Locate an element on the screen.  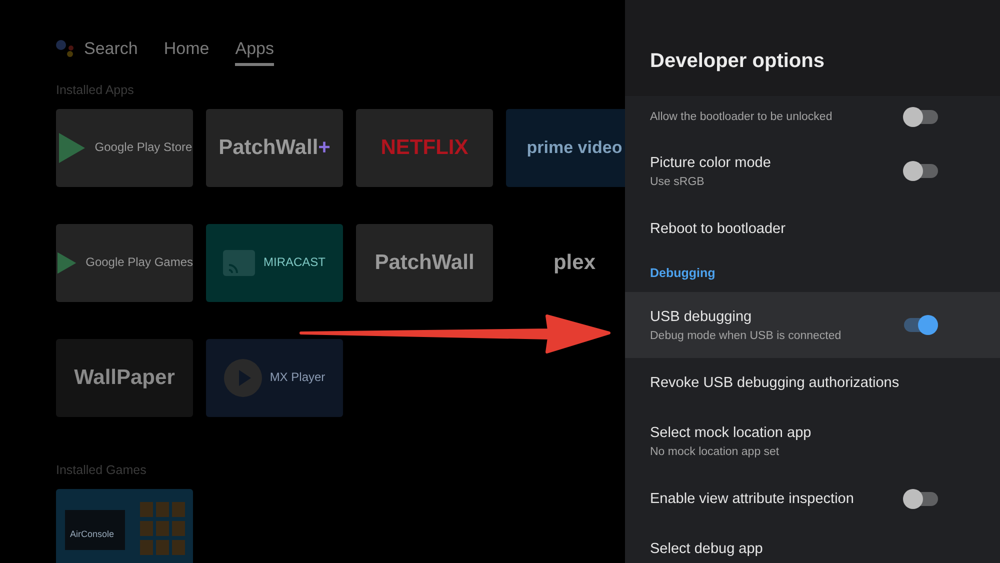
setting-description: No mock location app set is located at coordinates (715, 452).